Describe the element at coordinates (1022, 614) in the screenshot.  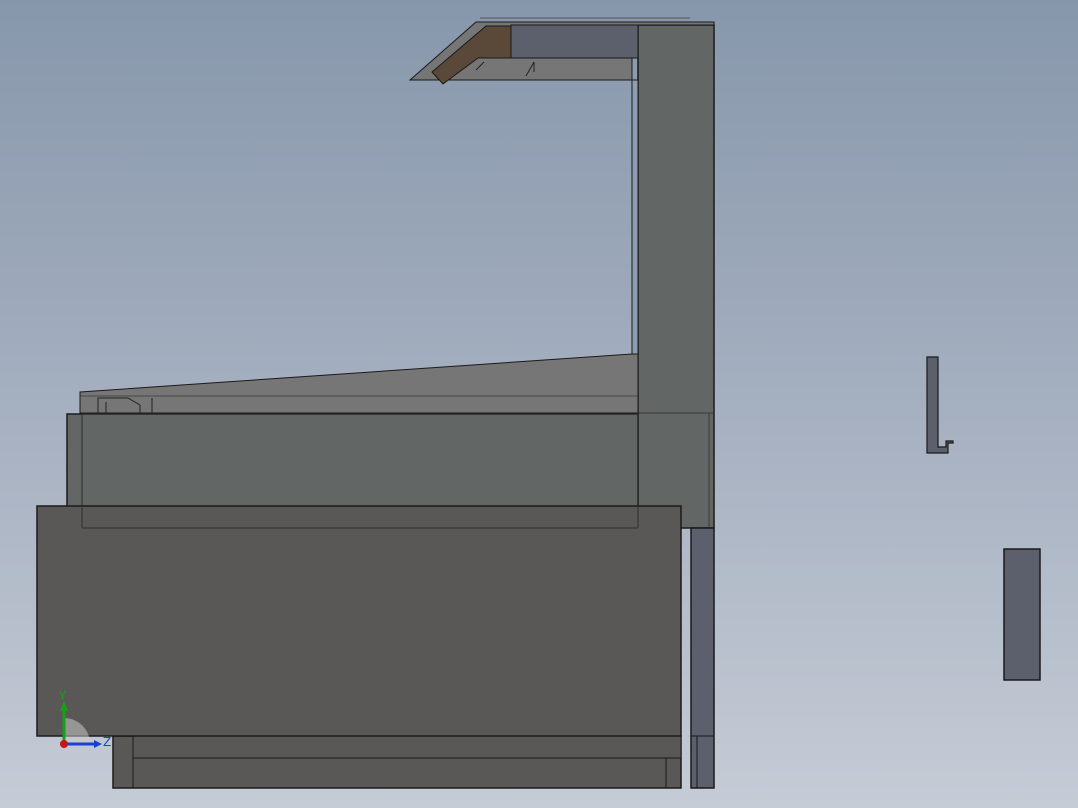
I see `floating-block` at that location.